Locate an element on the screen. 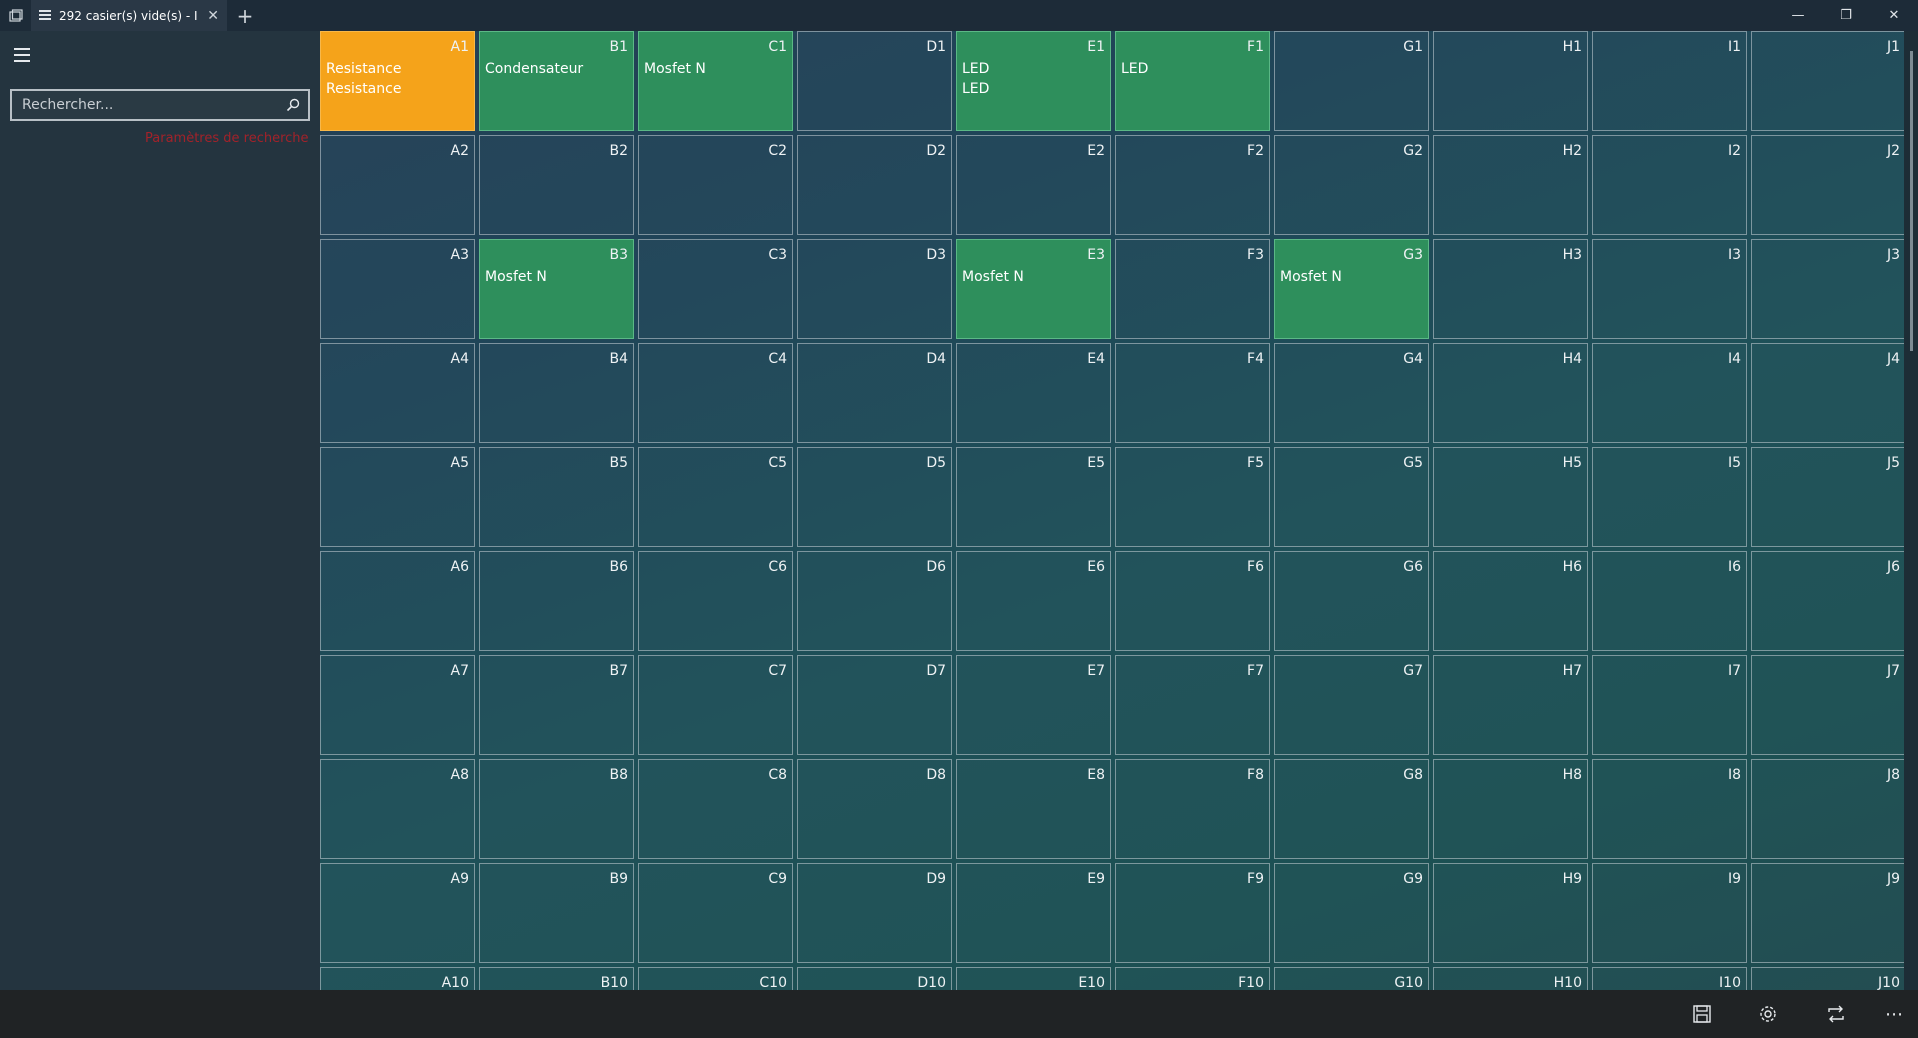 Image resolution: width=1918 pixels, height=1038 pixels. bin-cell-j8: J8 is located at coordinates (1827, 809).